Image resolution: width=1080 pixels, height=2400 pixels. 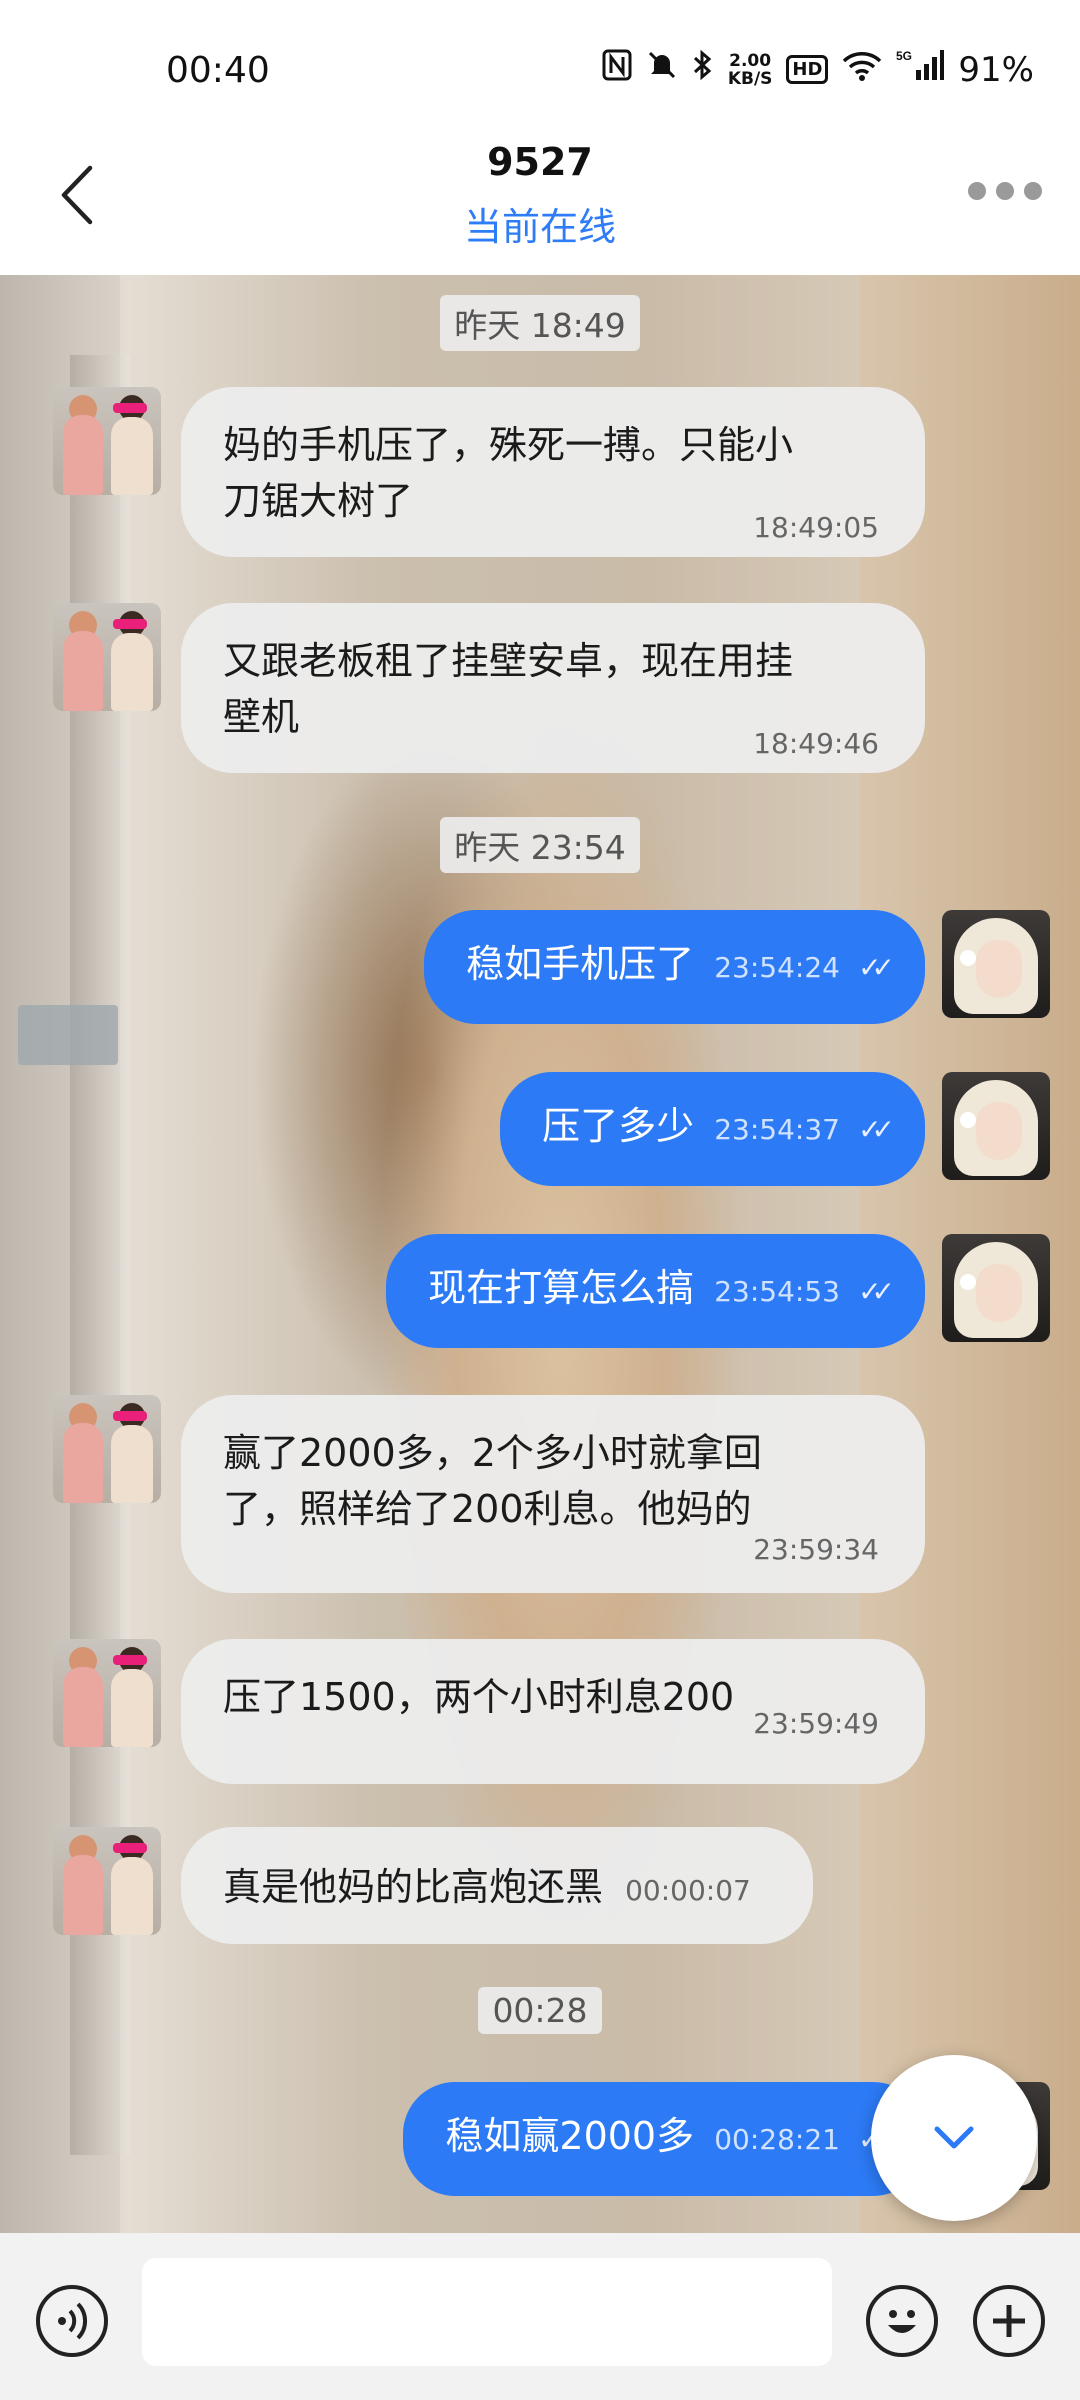 What do you see at coordinates (920, 69) in the screenshot?
I see `signal-icon: 5G` at bounding box center [920, 69].